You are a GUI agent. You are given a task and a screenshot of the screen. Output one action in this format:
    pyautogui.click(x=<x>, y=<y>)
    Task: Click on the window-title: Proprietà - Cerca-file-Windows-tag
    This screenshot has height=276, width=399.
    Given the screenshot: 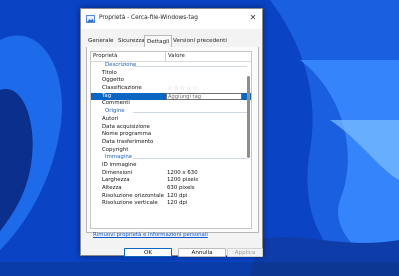 What is the action you would take?
    pyautogui.click(x=148, y=18)
    